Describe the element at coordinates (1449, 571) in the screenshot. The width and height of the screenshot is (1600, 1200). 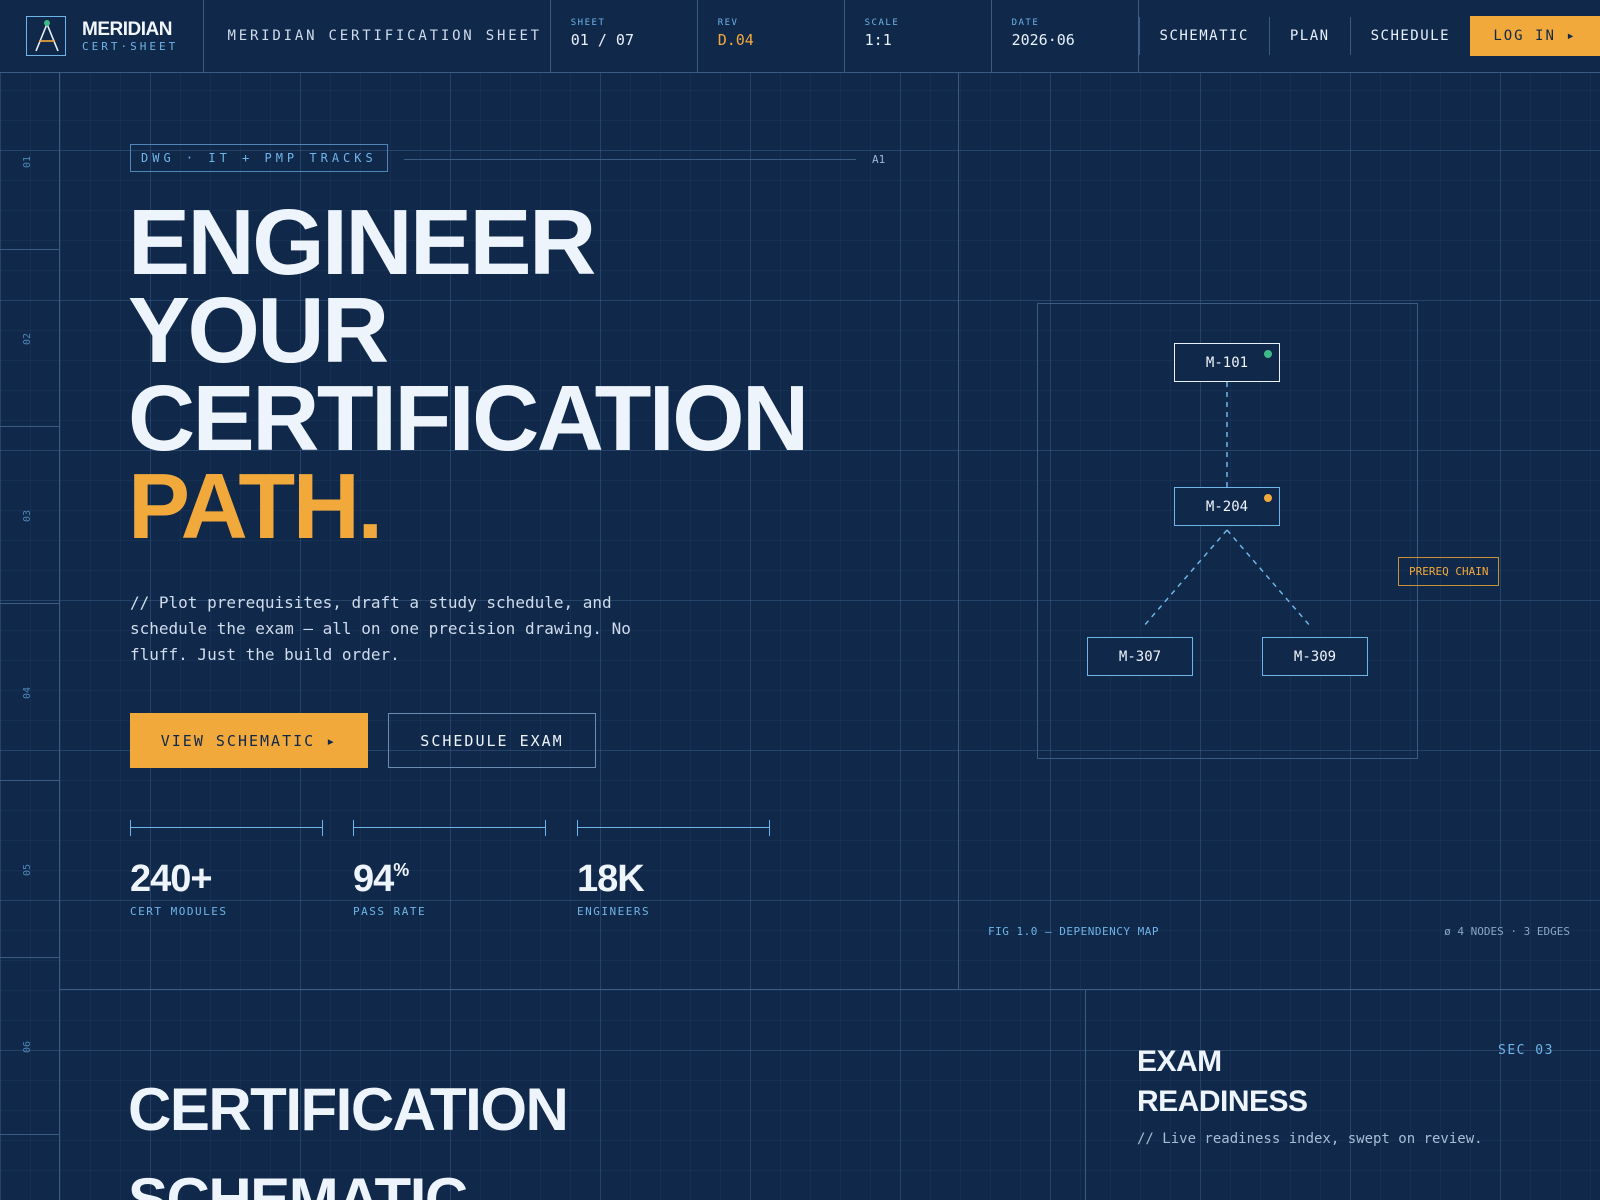
I see `prereq-chain-callout: PREREQ CHAIN` at that location.